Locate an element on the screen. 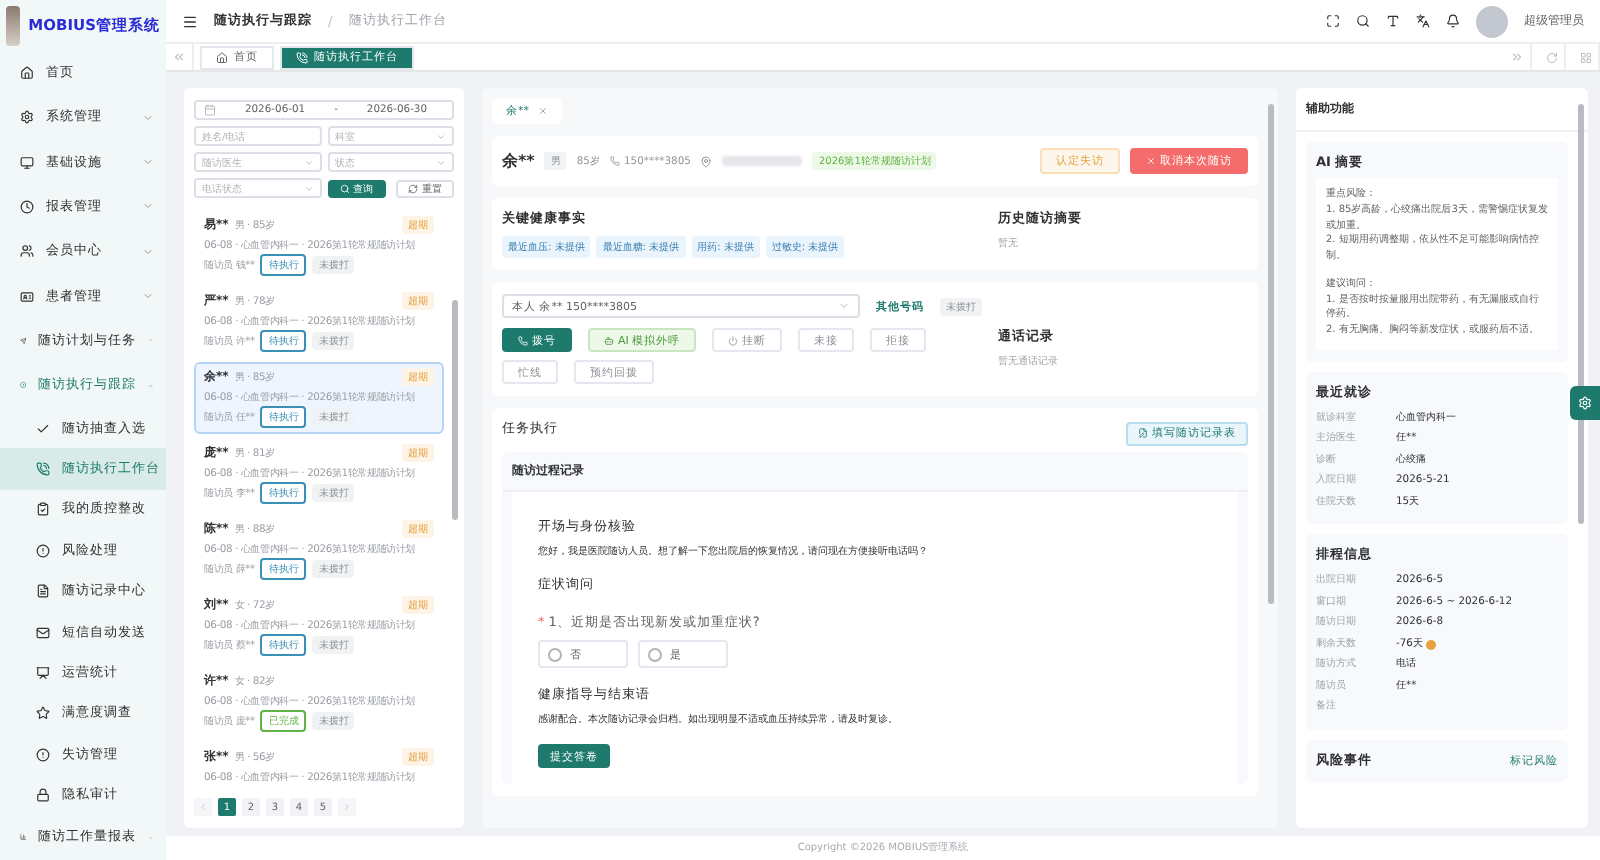  id-card-icon is located at coordinates (27, 296).